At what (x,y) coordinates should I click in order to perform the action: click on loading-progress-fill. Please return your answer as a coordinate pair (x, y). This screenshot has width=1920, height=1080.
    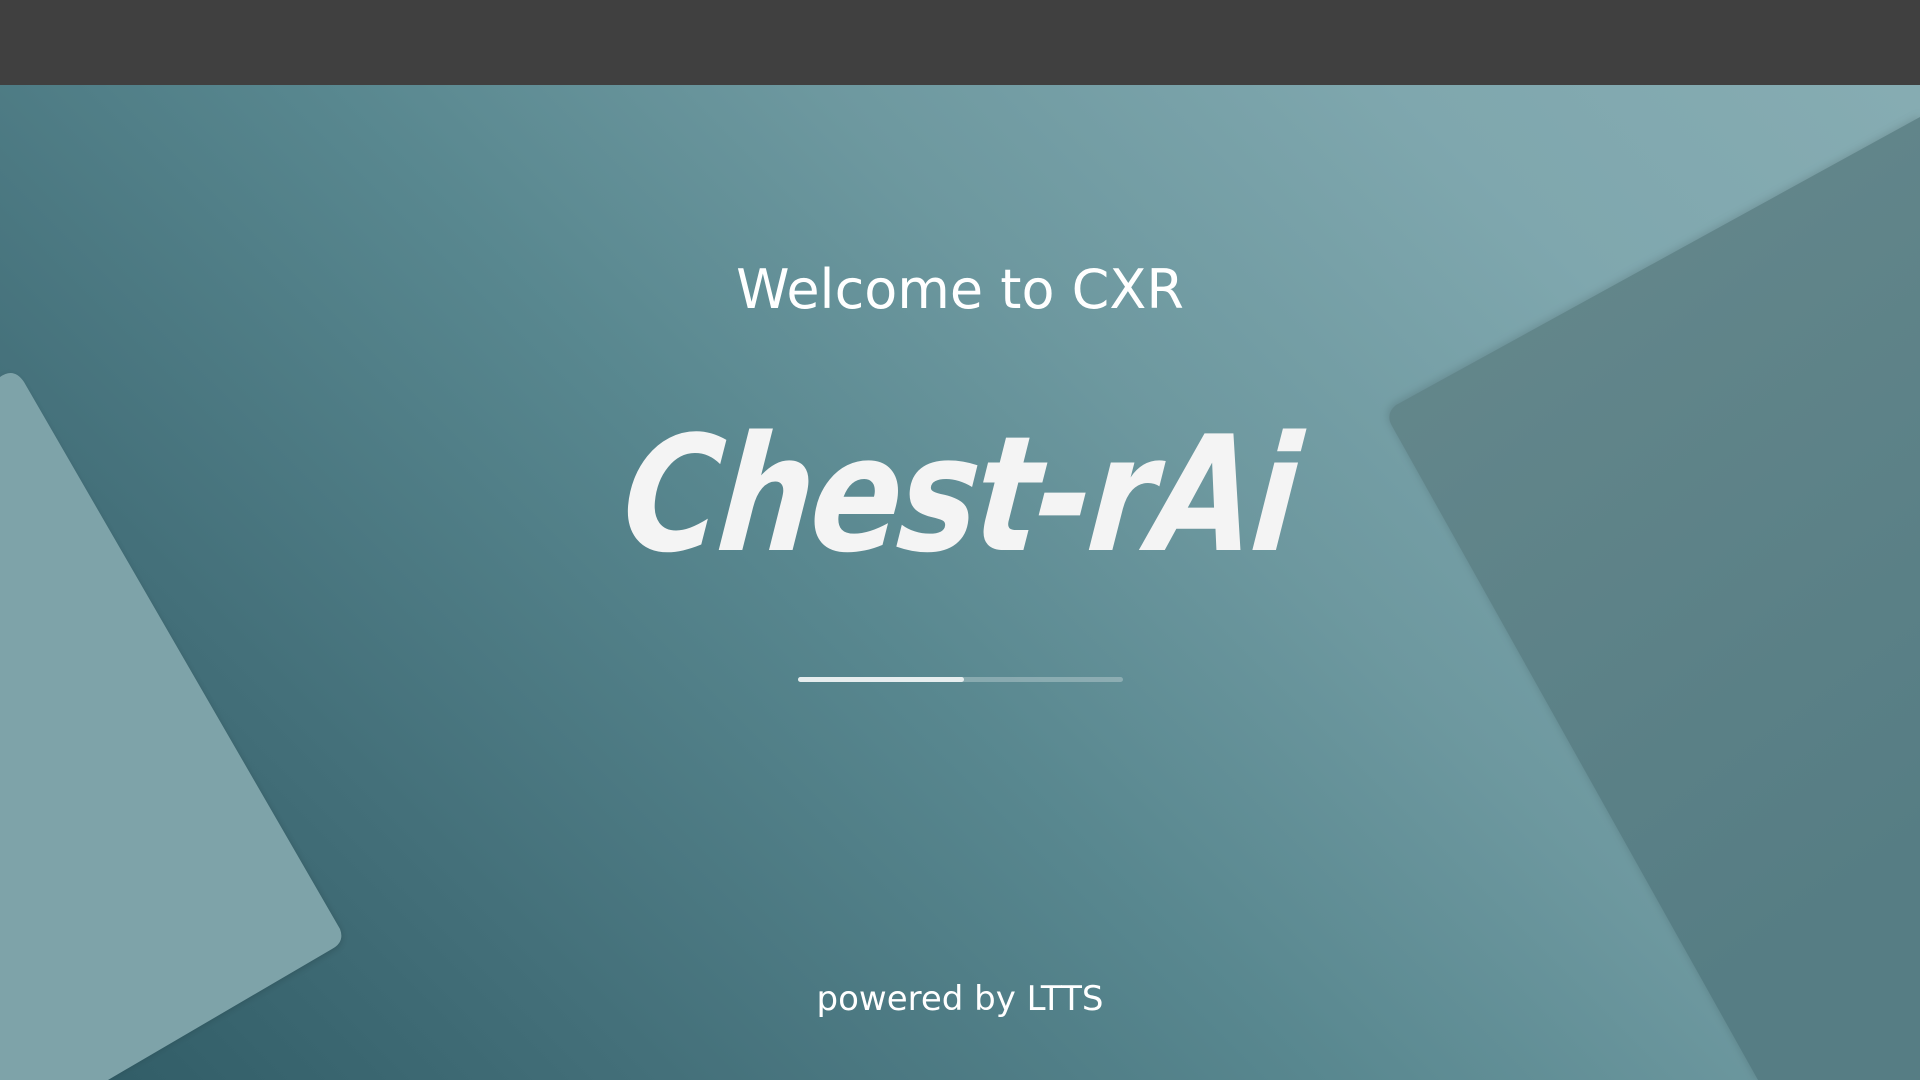
    Looking at the image, I should click on (881, 679).